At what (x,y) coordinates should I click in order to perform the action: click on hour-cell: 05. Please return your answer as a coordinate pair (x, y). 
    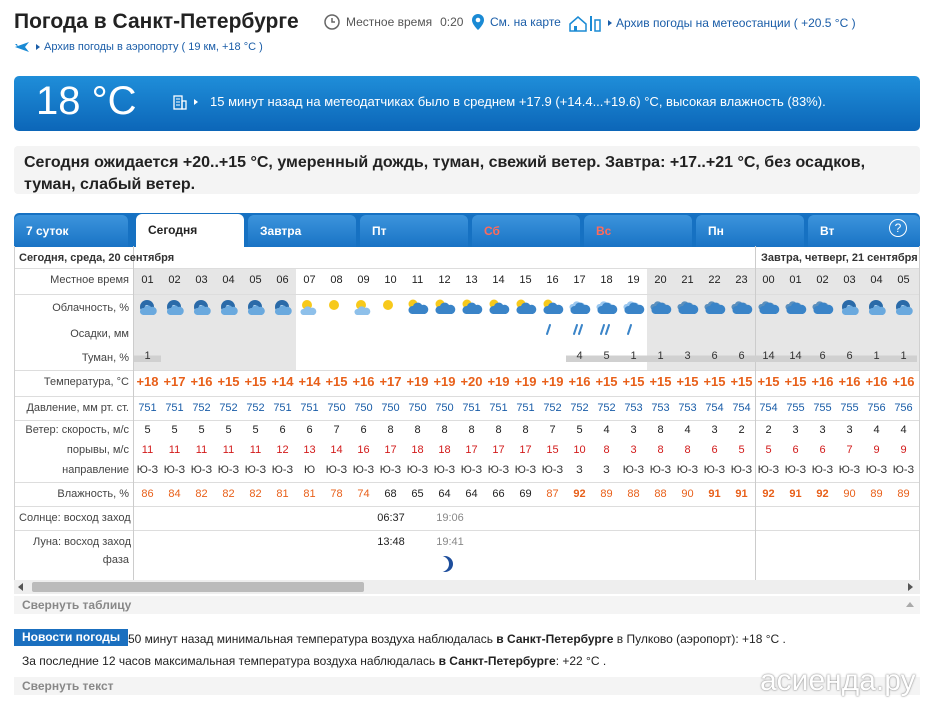
    Looking at the image, I should click on (903, 280).